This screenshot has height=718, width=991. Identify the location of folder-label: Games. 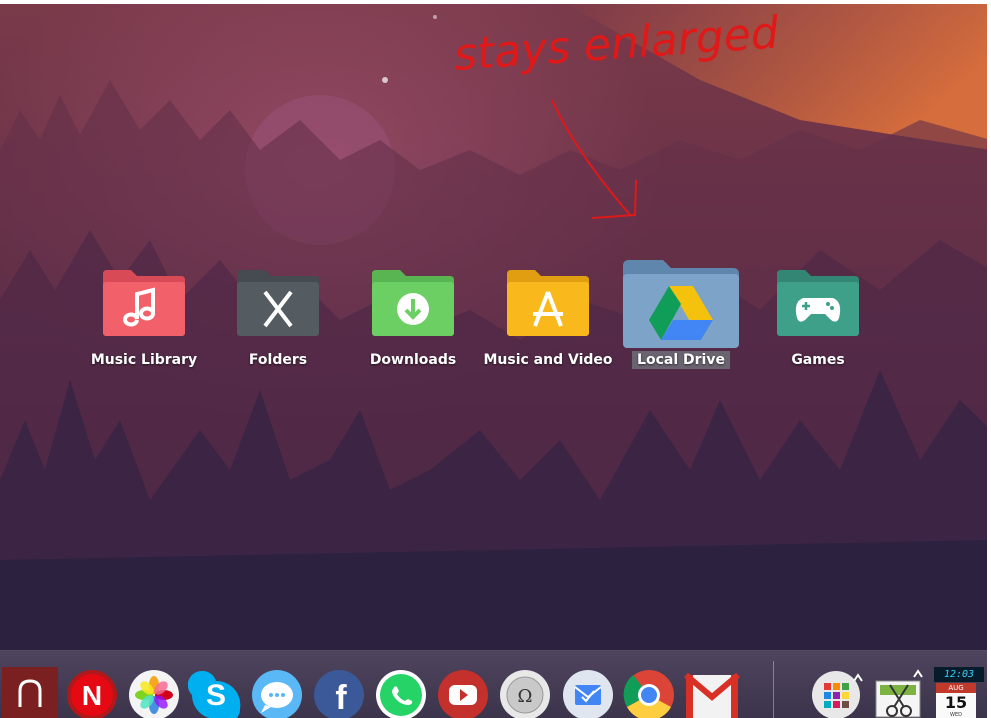
(818, 360).